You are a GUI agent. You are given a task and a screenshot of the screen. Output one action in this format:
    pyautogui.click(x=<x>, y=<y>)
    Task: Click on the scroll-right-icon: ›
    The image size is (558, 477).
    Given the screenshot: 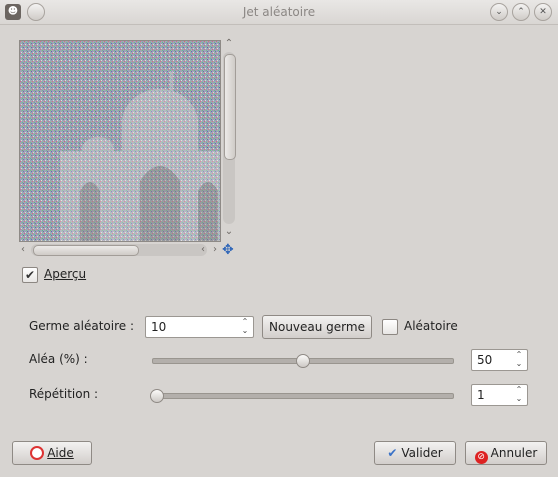 What is the action you would take?
    pyautogui.click(x=215, y=250)
    